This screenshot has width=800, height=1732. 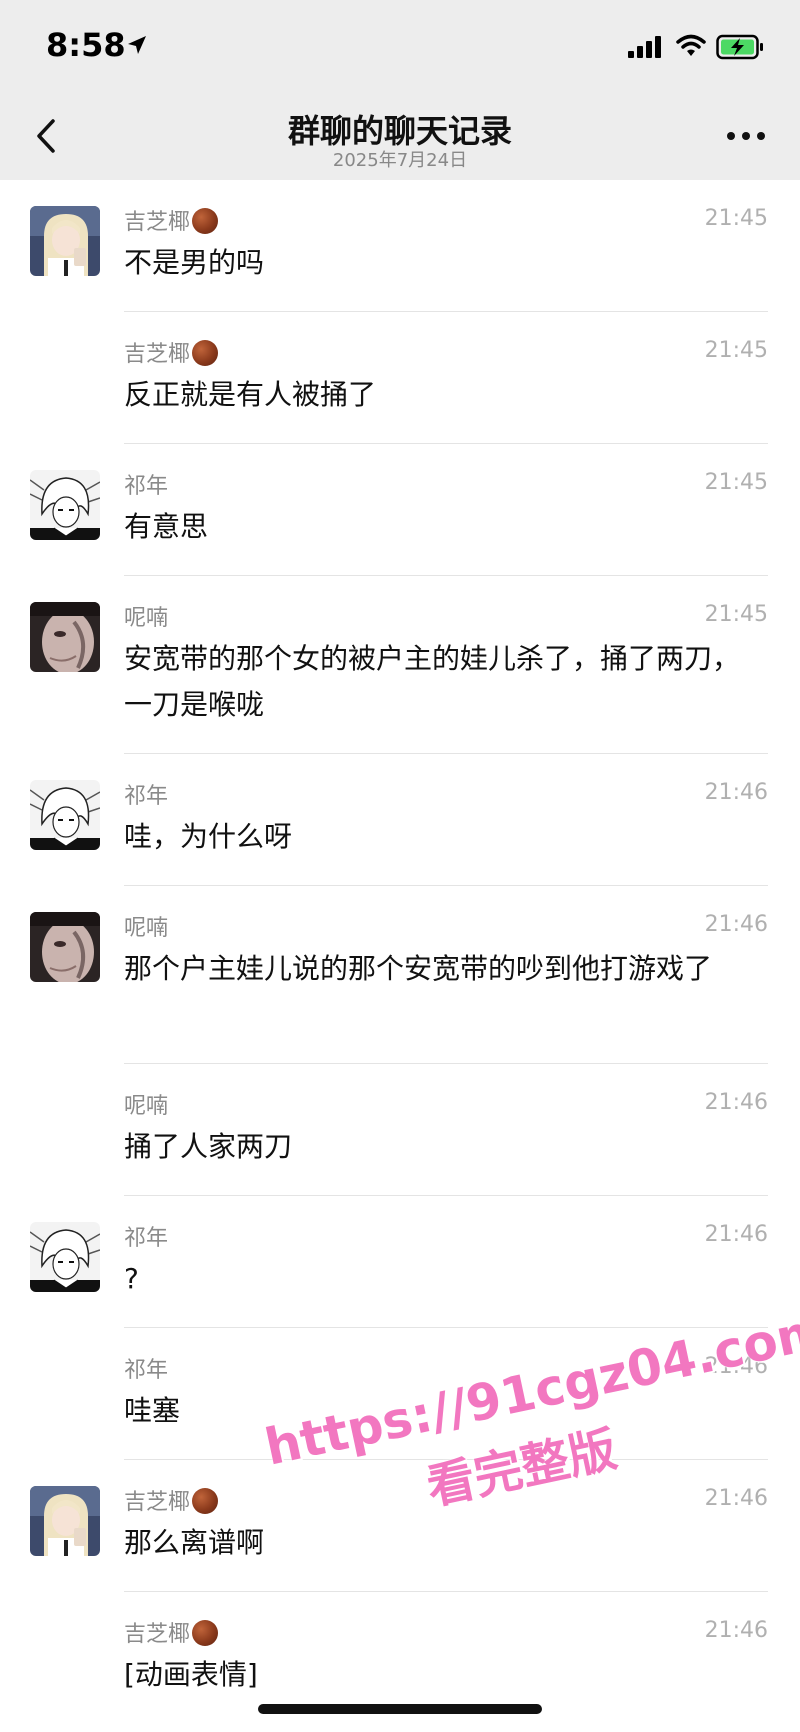 I want to click on message-text: ?, so click(x=131, y=1278).